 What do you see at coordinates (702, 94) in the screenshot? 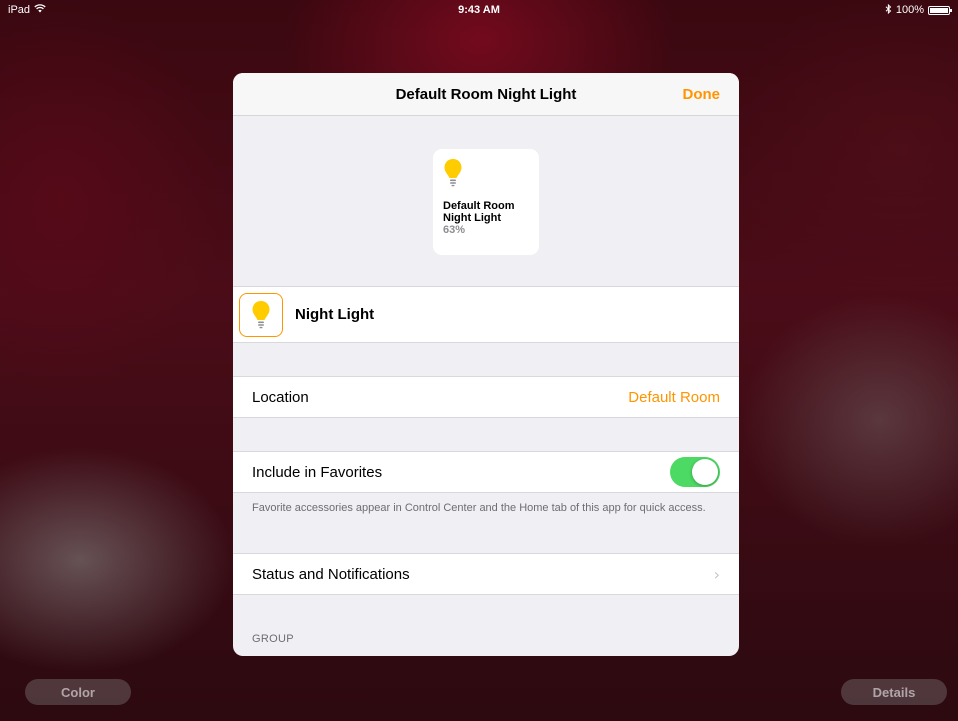
I see `done-button: Done` at bounding box center [702, 94].